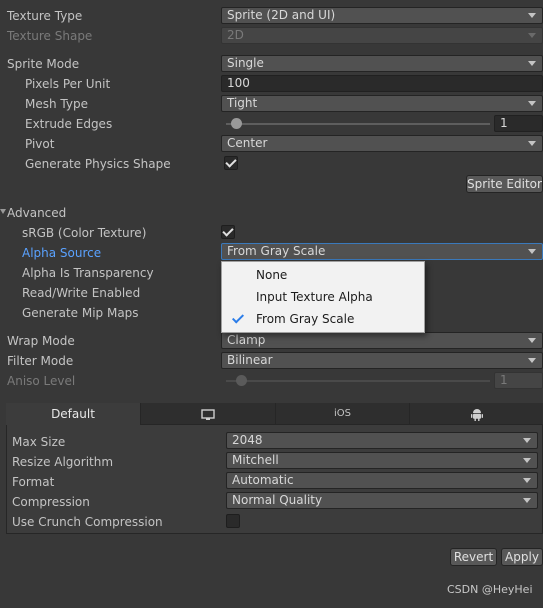 This screenshot has height=608, width=543. I want to click on platform-tab-bar: Default iOS, so click(274, 414).